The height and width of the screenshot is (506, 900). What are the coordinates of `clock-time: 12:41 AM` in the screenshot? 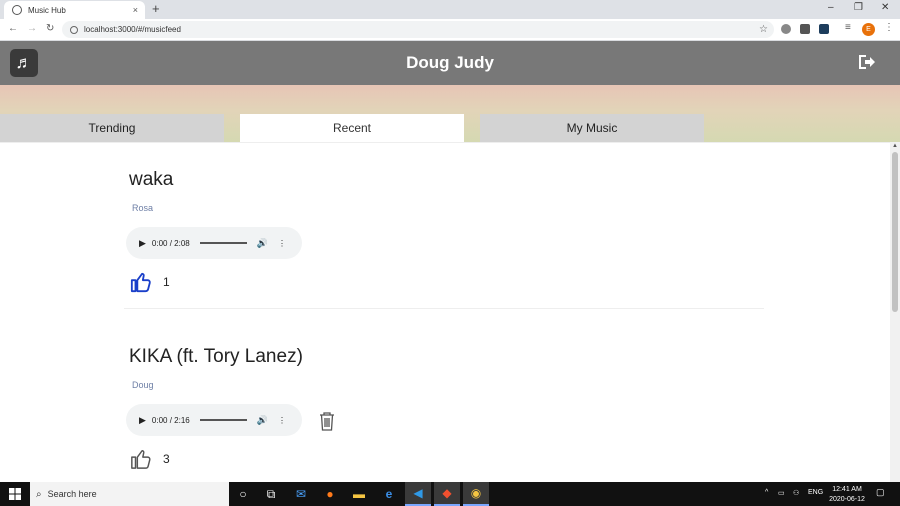 It's located at (847, 489).